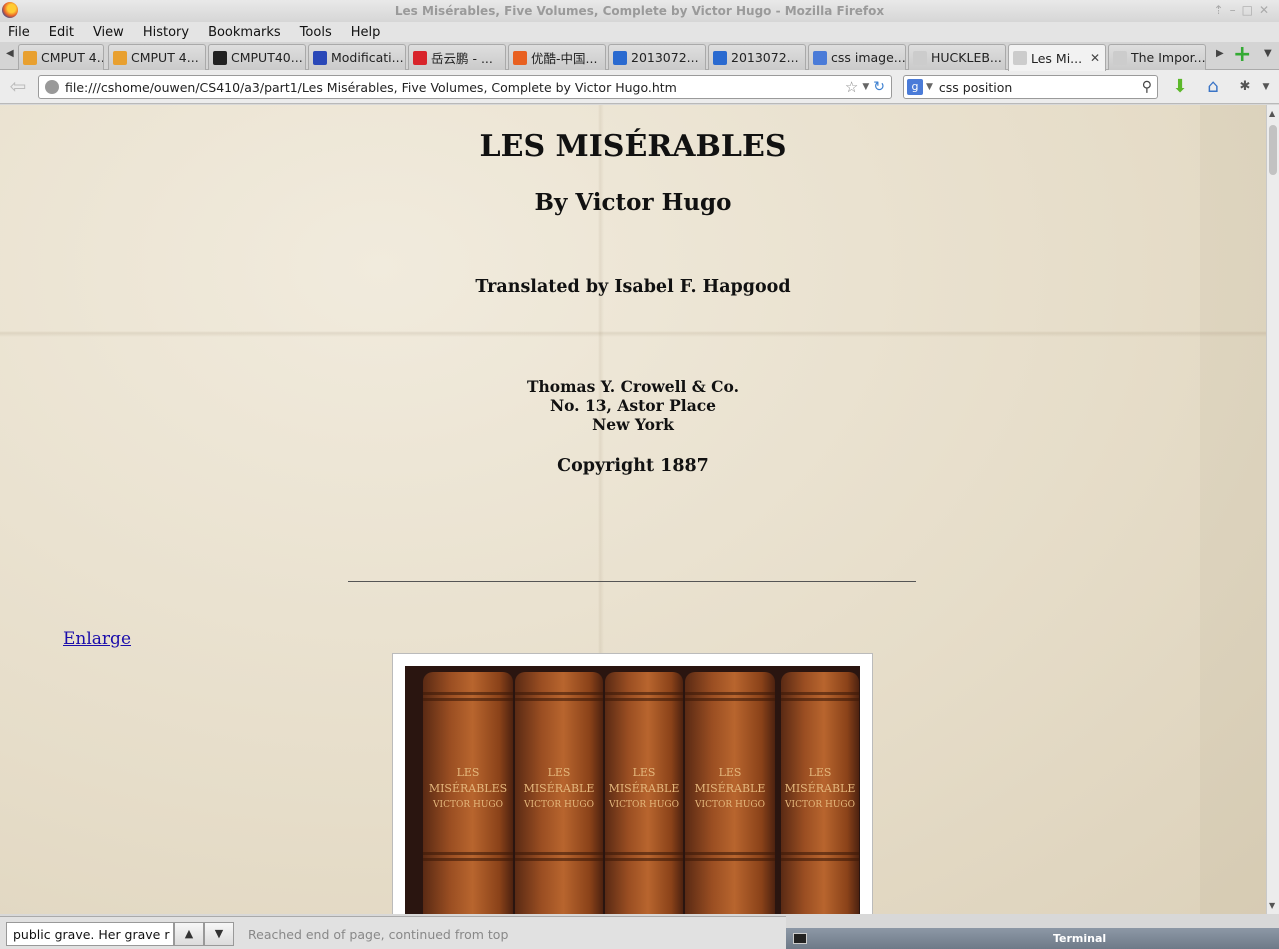 The image size is (1279, 949). Describe the element at coordinates (19, 32) in the screenshot. I see `menu-file: File` at that location.